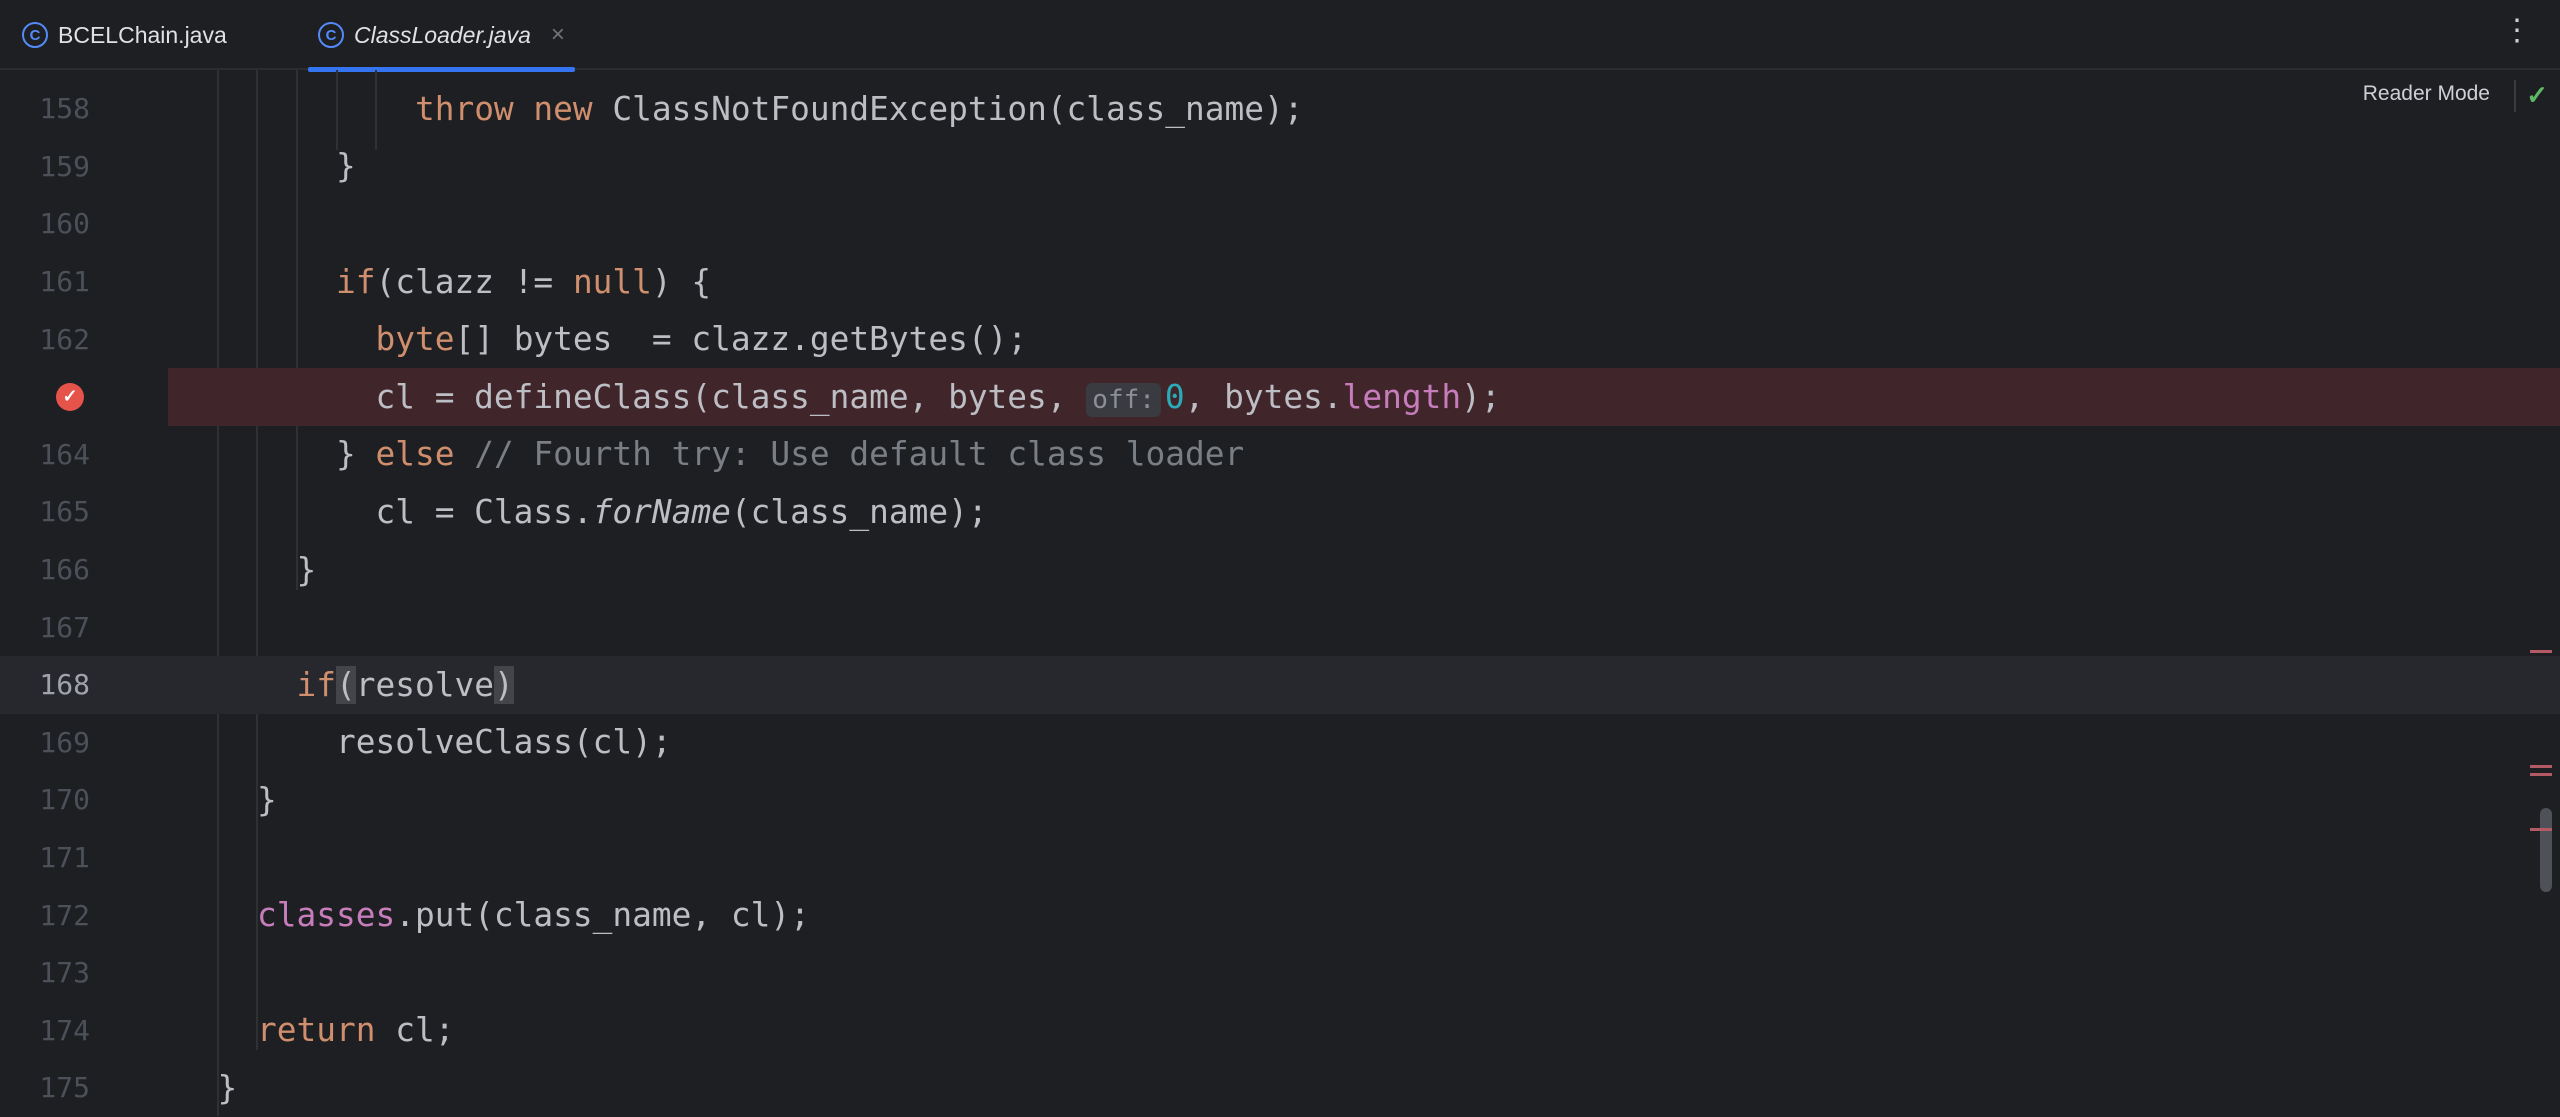  Describe the element at coordinates (64, 570) in the screenshot. I see `line-number: 166` at that location.